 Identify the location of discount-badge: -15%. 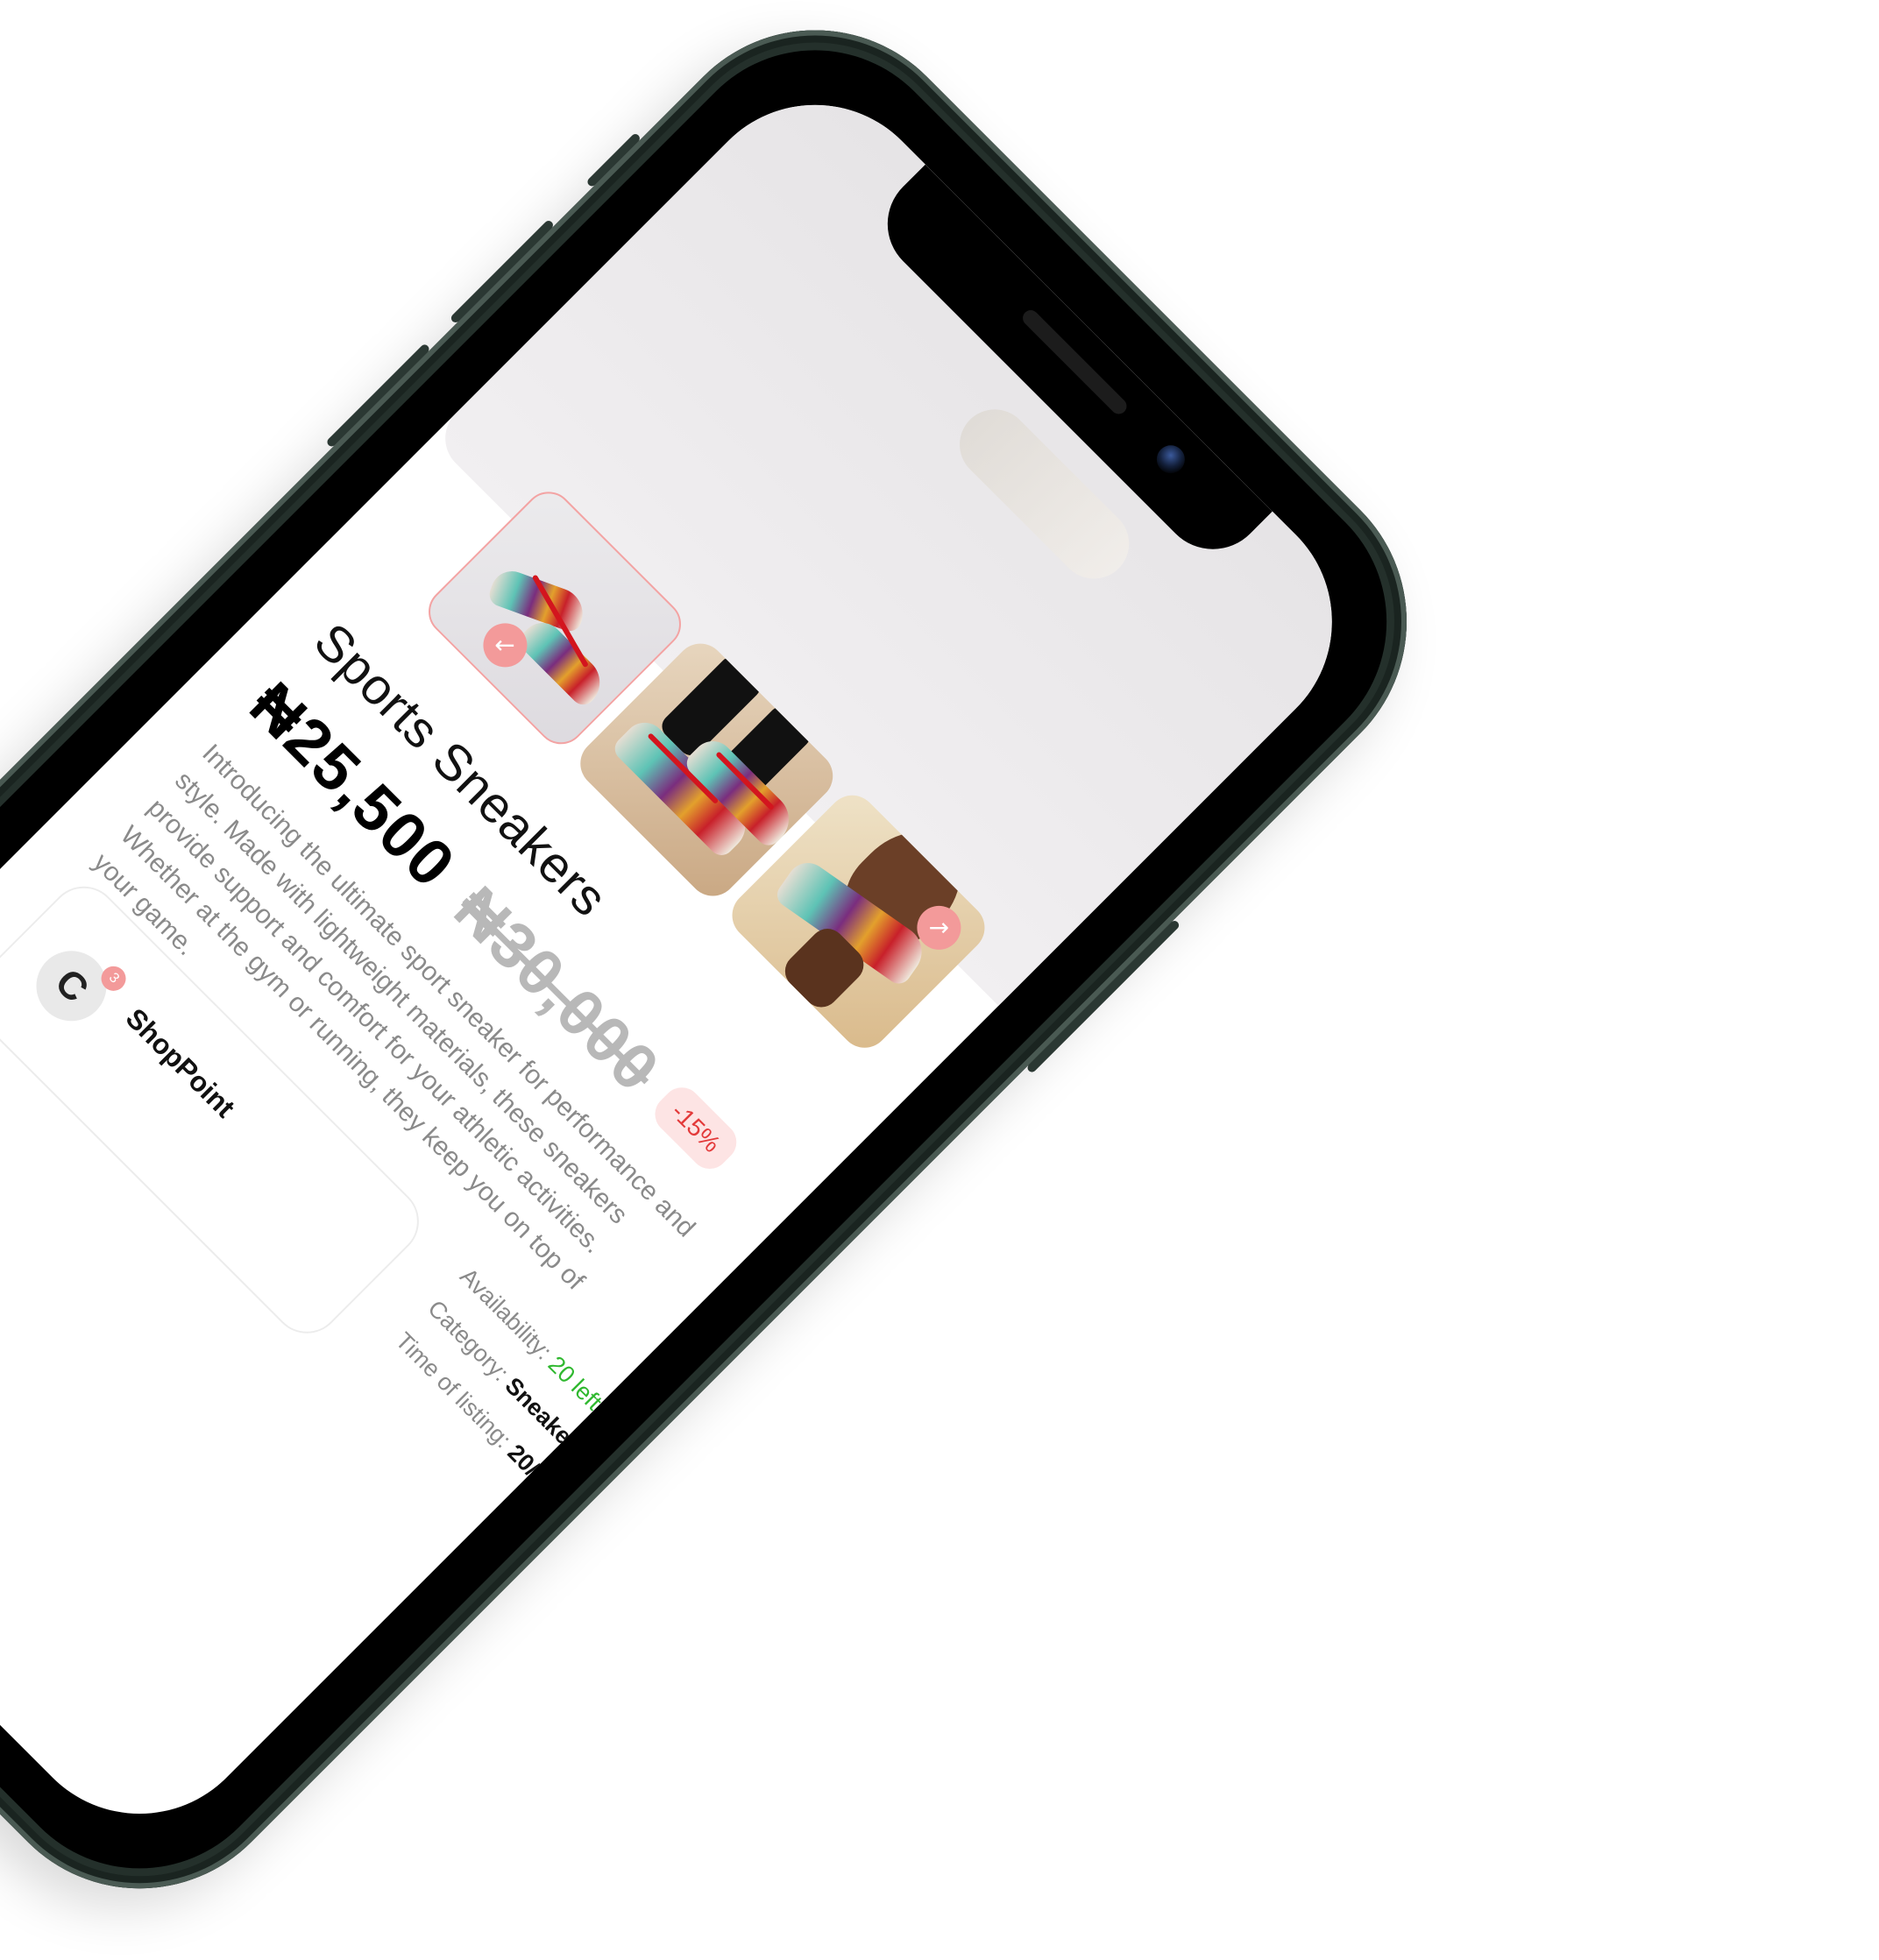
(696, 1128).